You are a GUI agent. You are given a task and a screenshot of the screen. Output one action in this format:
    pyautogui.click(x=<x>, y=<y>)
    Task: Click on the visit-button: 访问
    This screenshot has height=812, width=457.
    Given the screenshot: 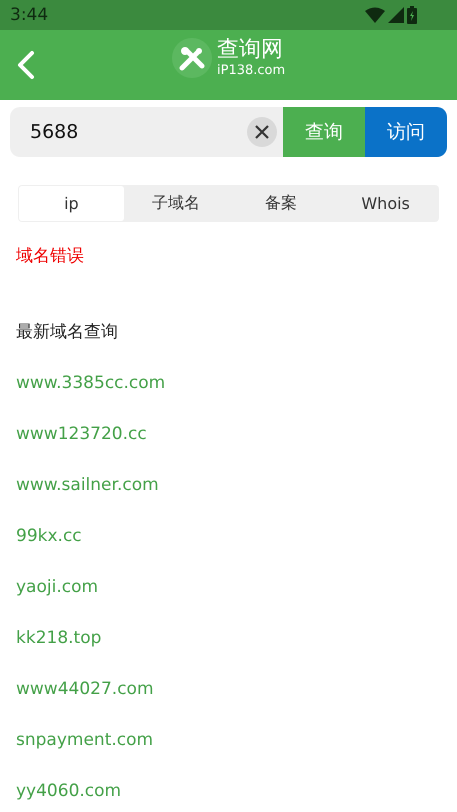 What is the action you would take?
    pyautogui.click(x=406, y=132)
    